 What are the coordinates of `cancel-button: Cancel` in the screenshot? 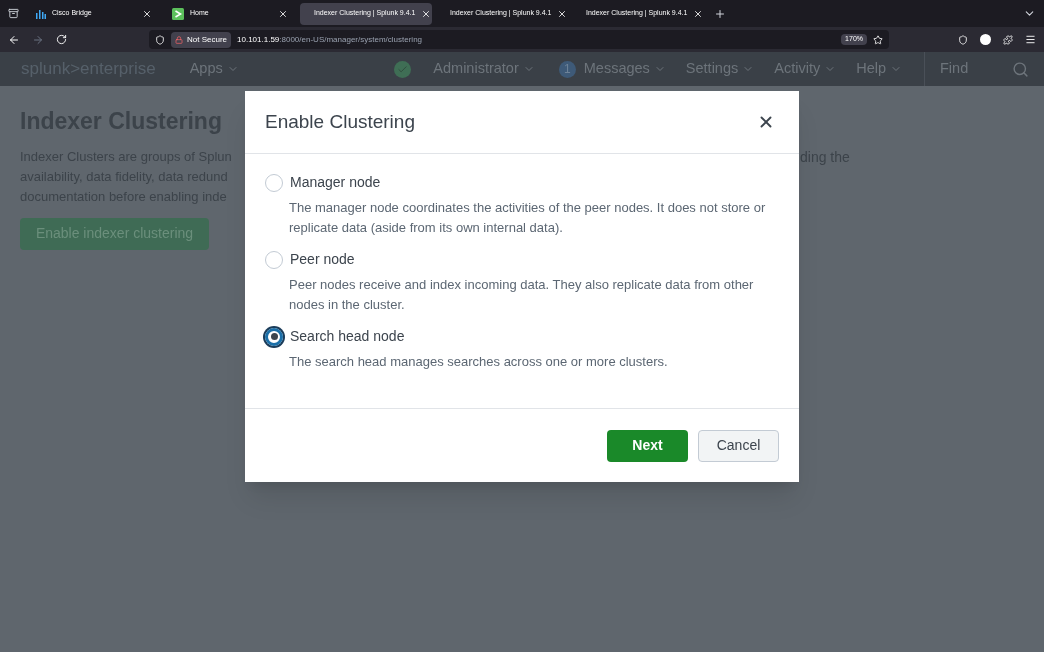 It's located at (738, 445).